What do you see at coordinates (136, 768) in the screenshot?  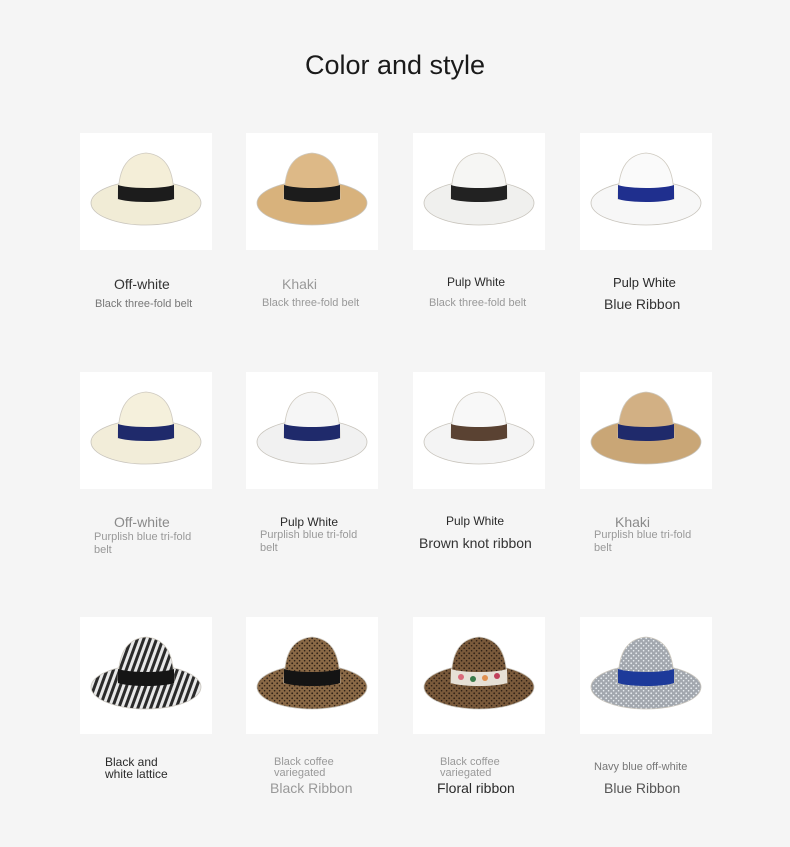 I see `product-color-name: Black and white lattice` at bounding box center [136, 768].